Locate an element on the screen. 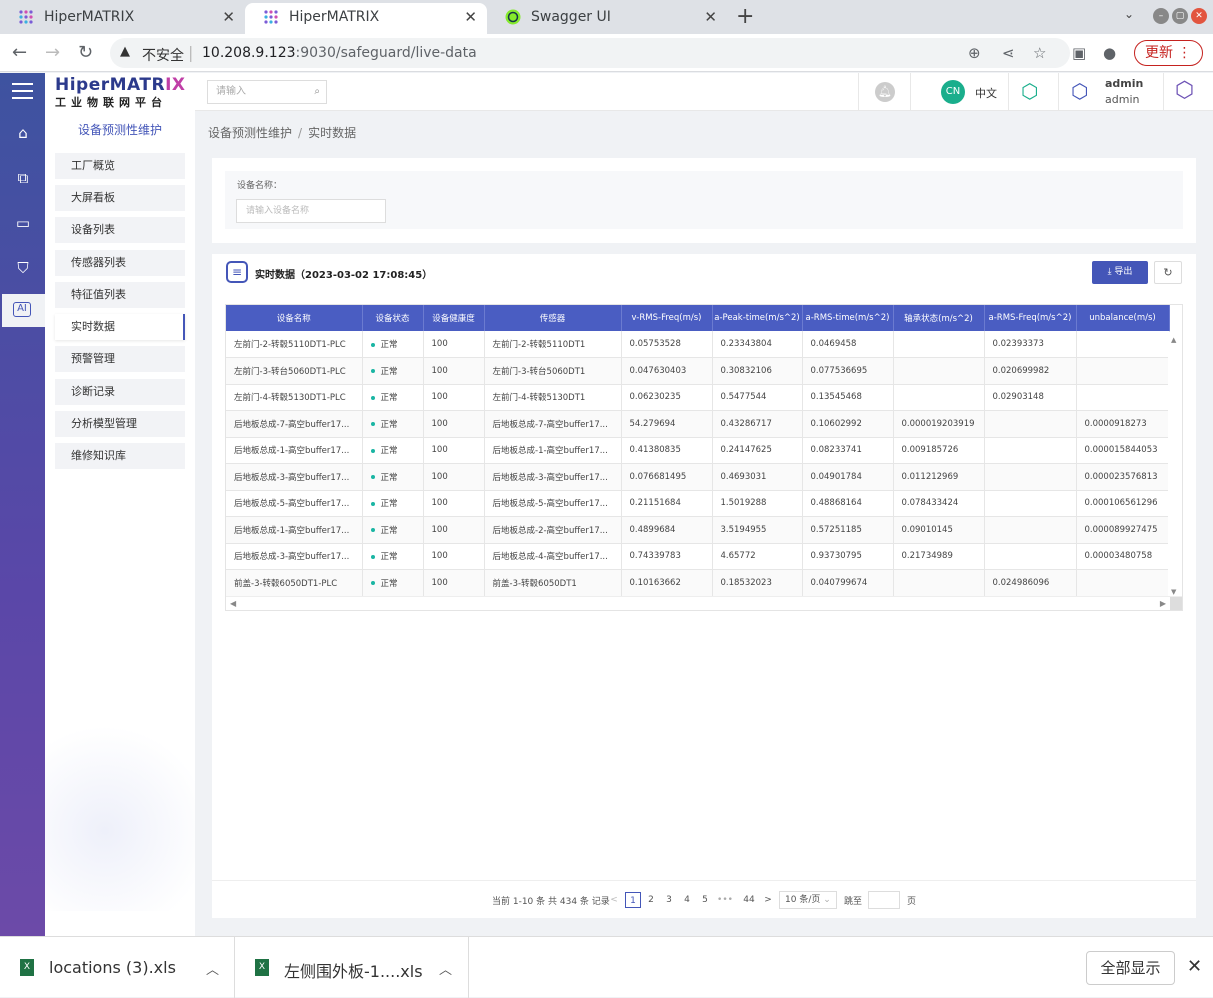 This screenshot has width=1213, height=998. download-item: X 左侧围外板-1....xls ︿ is located at coordinates (352, 967).